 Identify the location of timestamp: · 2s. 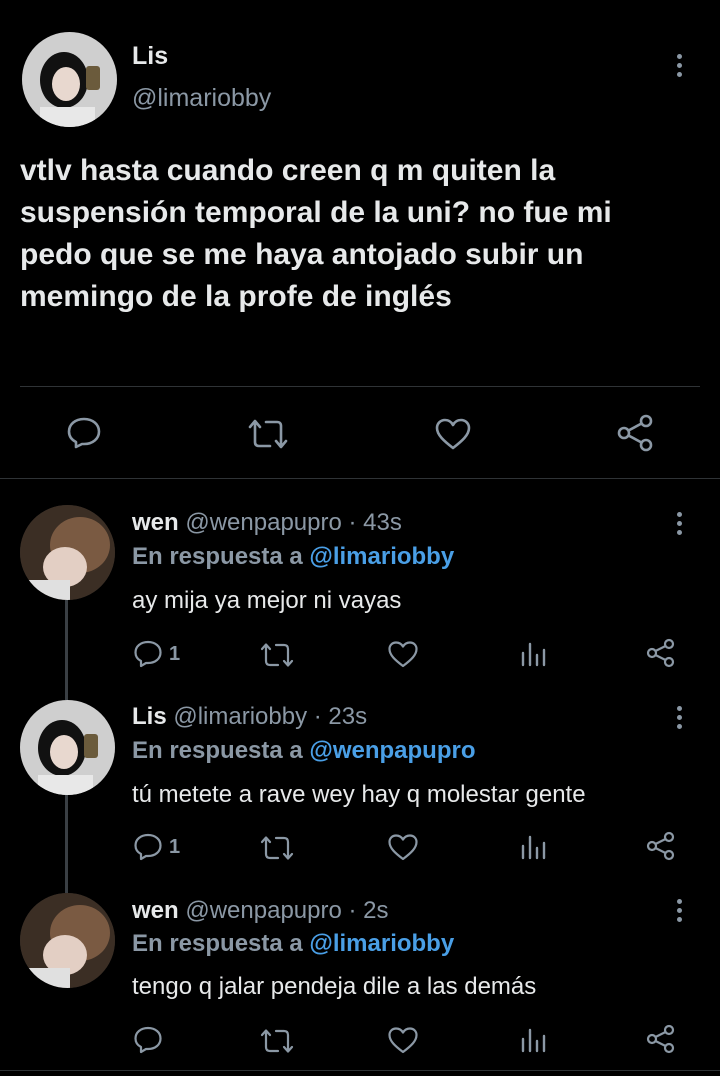
(369, 910).